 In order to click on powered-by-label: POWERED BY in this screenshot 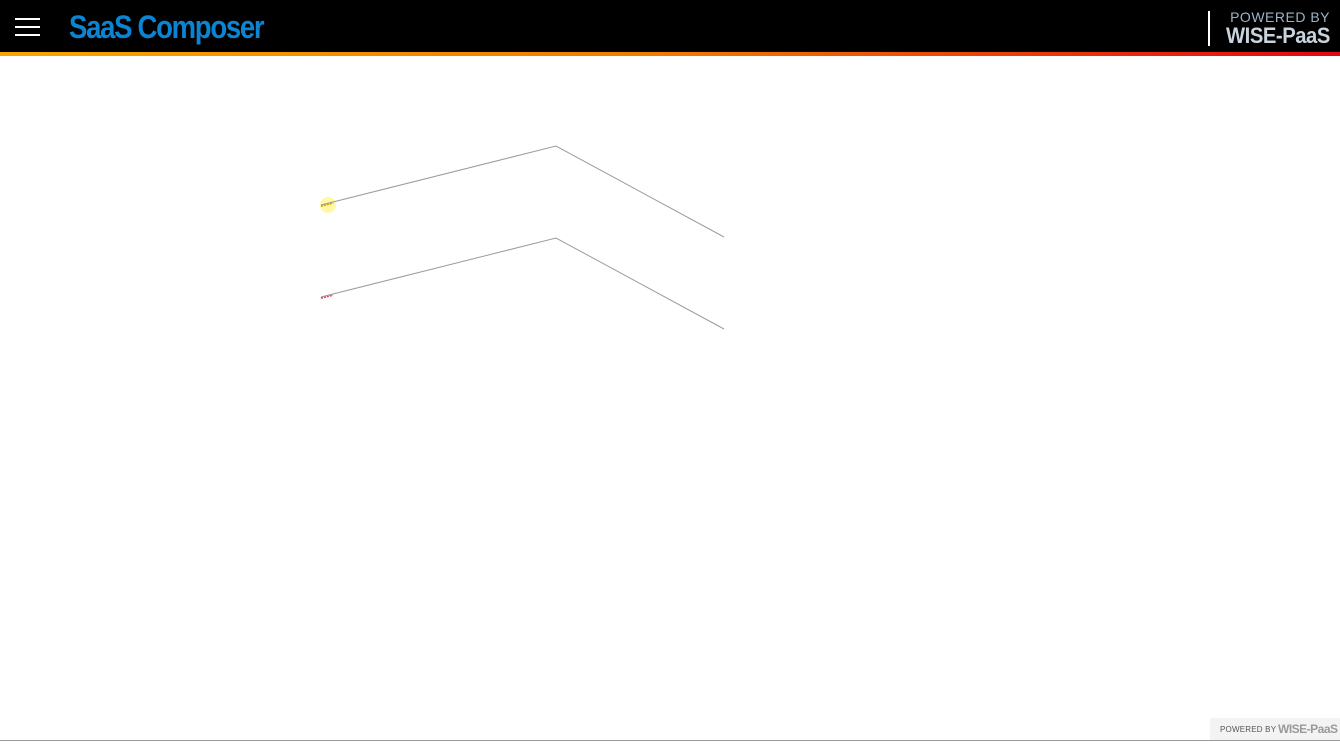, I will do `click(1280, 17)`.